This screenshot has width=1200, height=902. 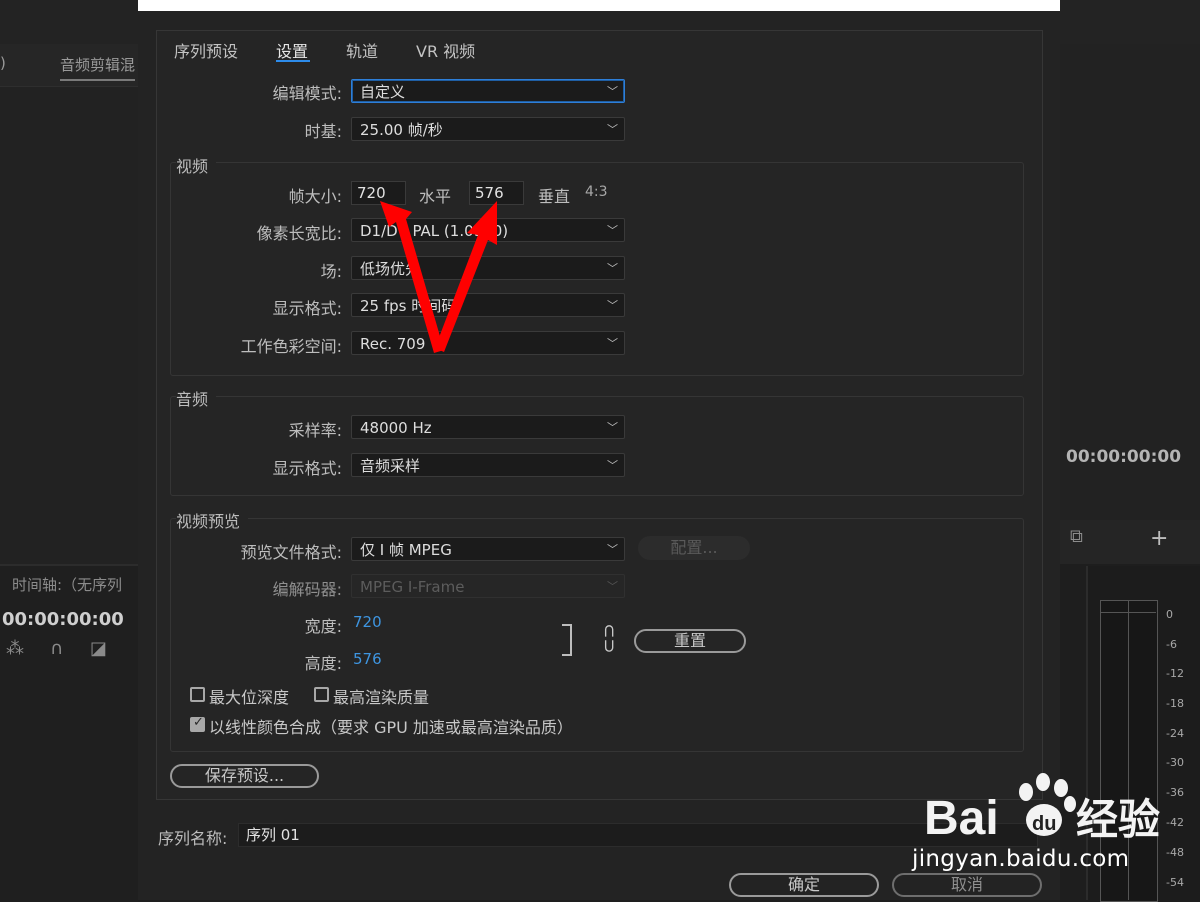 I want to click on video-display-format-label: 显示格式:, so click(x=307, y=308).